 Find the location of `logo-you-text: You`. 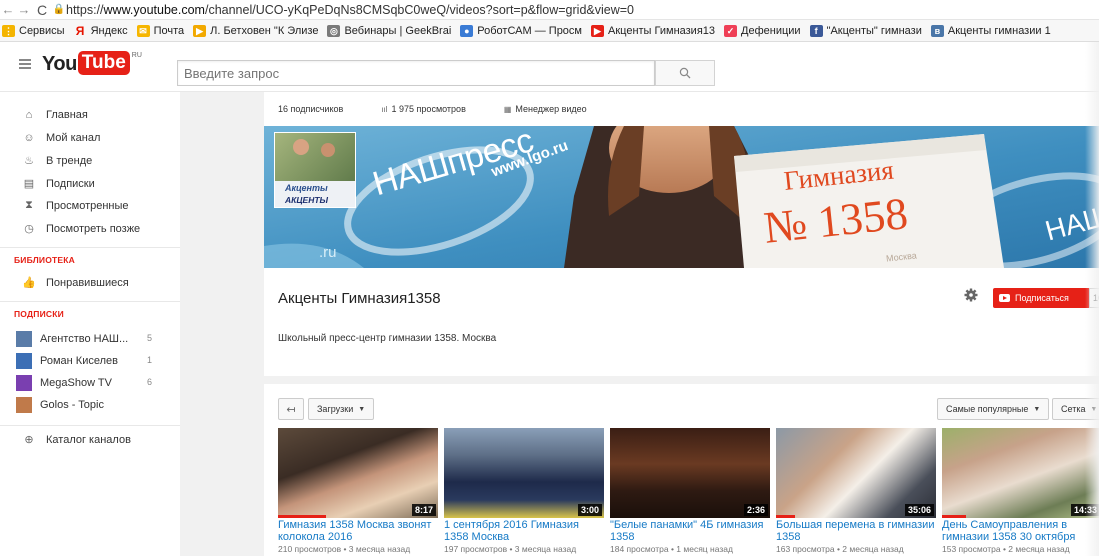

logo-you-text: You is located at coordinates (59, 64).